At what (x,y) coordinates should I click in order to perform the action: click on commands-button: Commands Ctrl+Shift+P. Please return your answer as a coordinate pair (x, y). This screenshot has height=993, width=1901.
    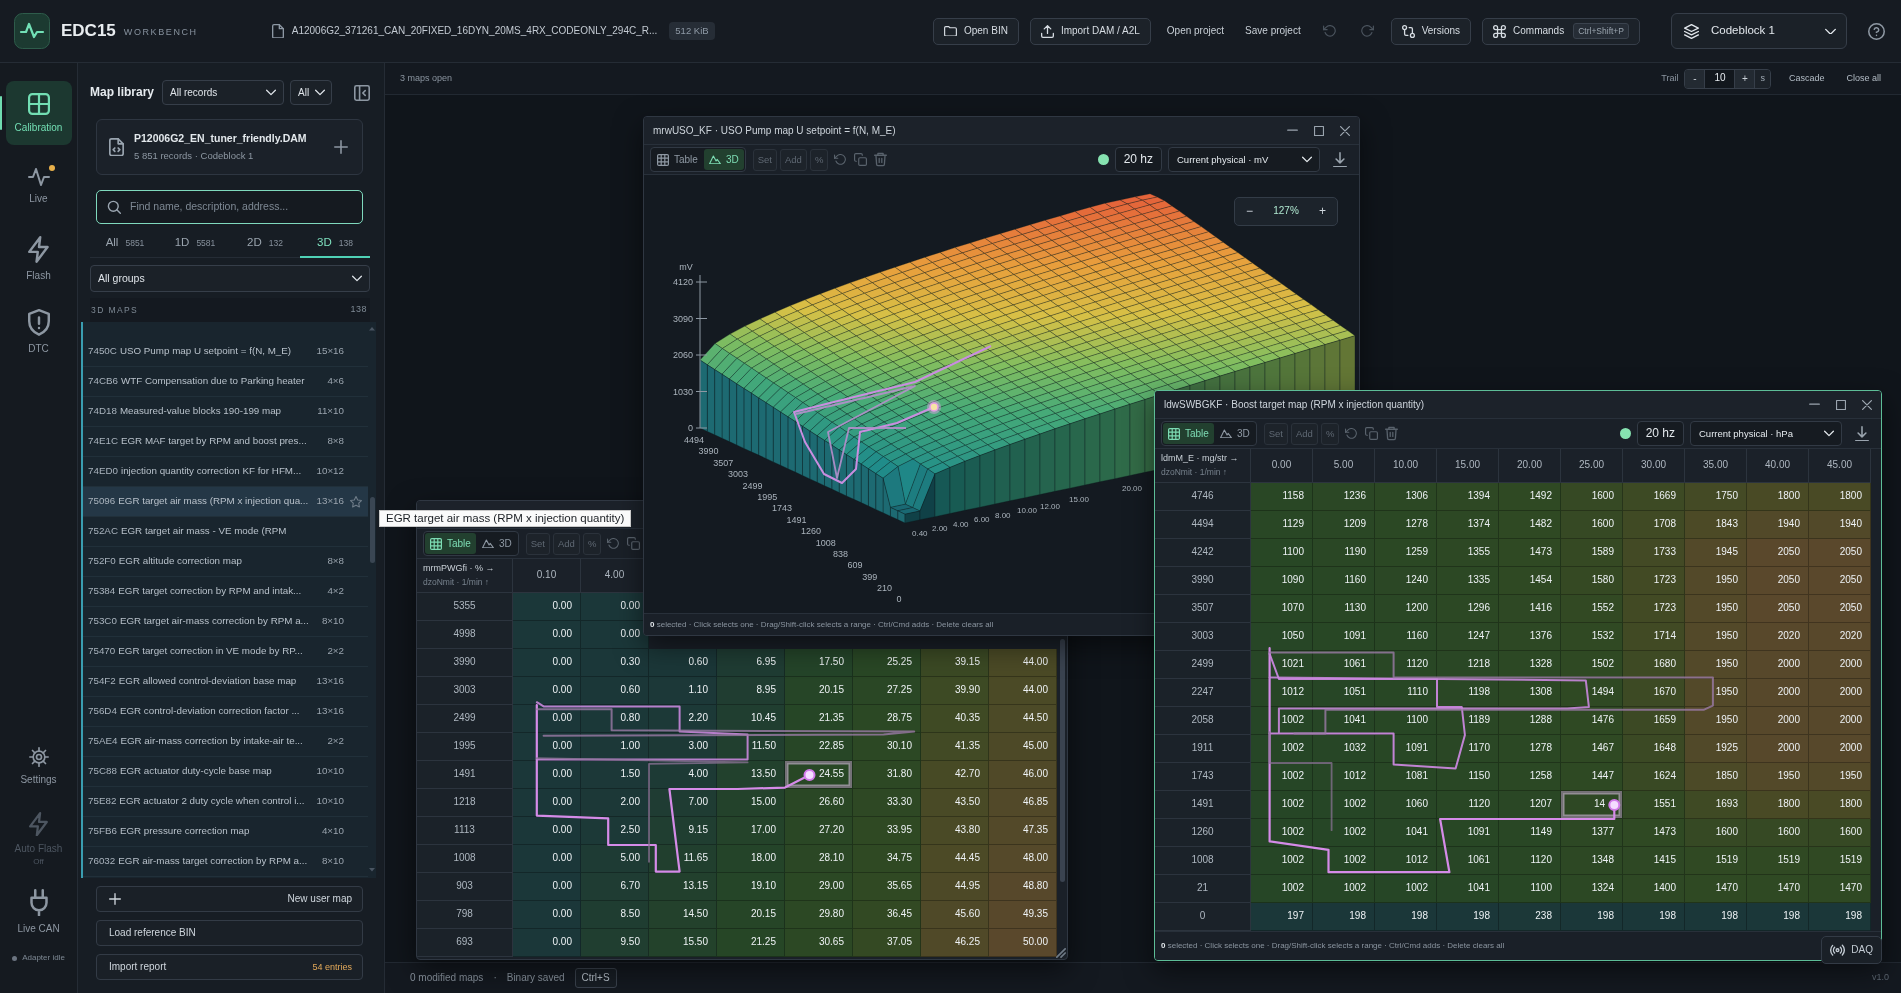
    Looking at the image, I should click on (1561, 31).